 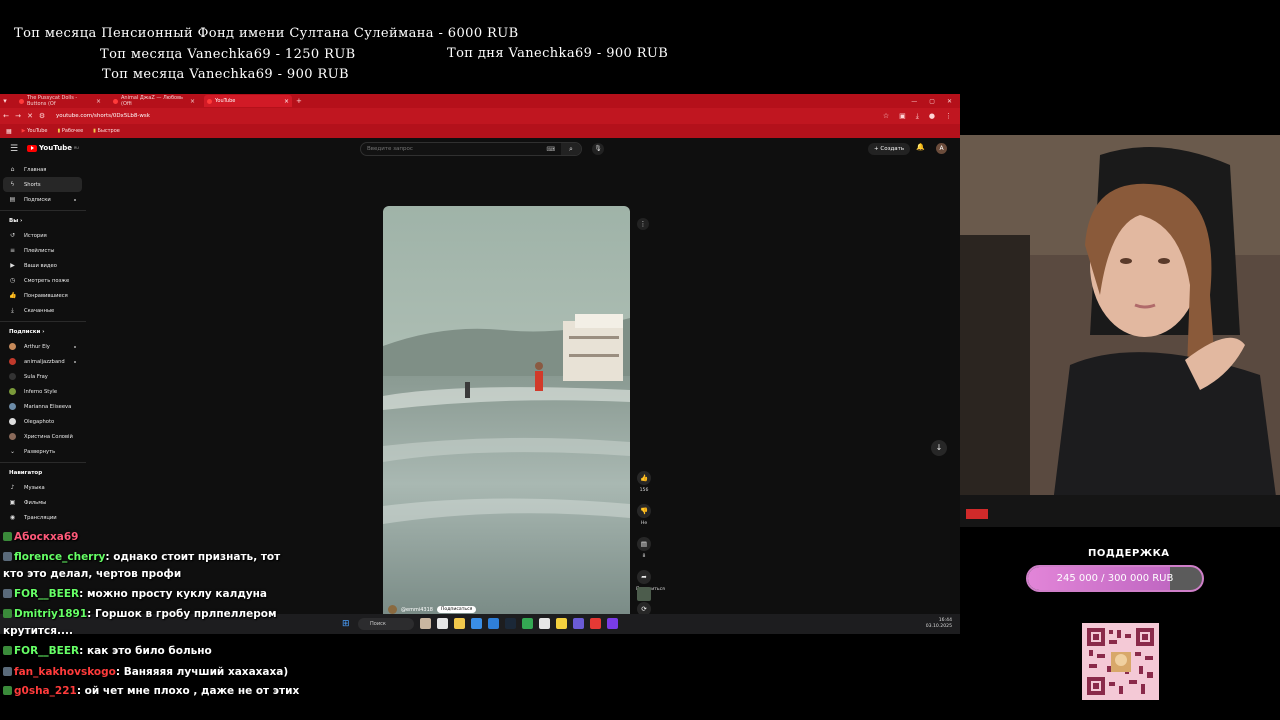 I want to click on sidebar-item-liked: 👍 Понравившиеся, so click(x=44, y=295).